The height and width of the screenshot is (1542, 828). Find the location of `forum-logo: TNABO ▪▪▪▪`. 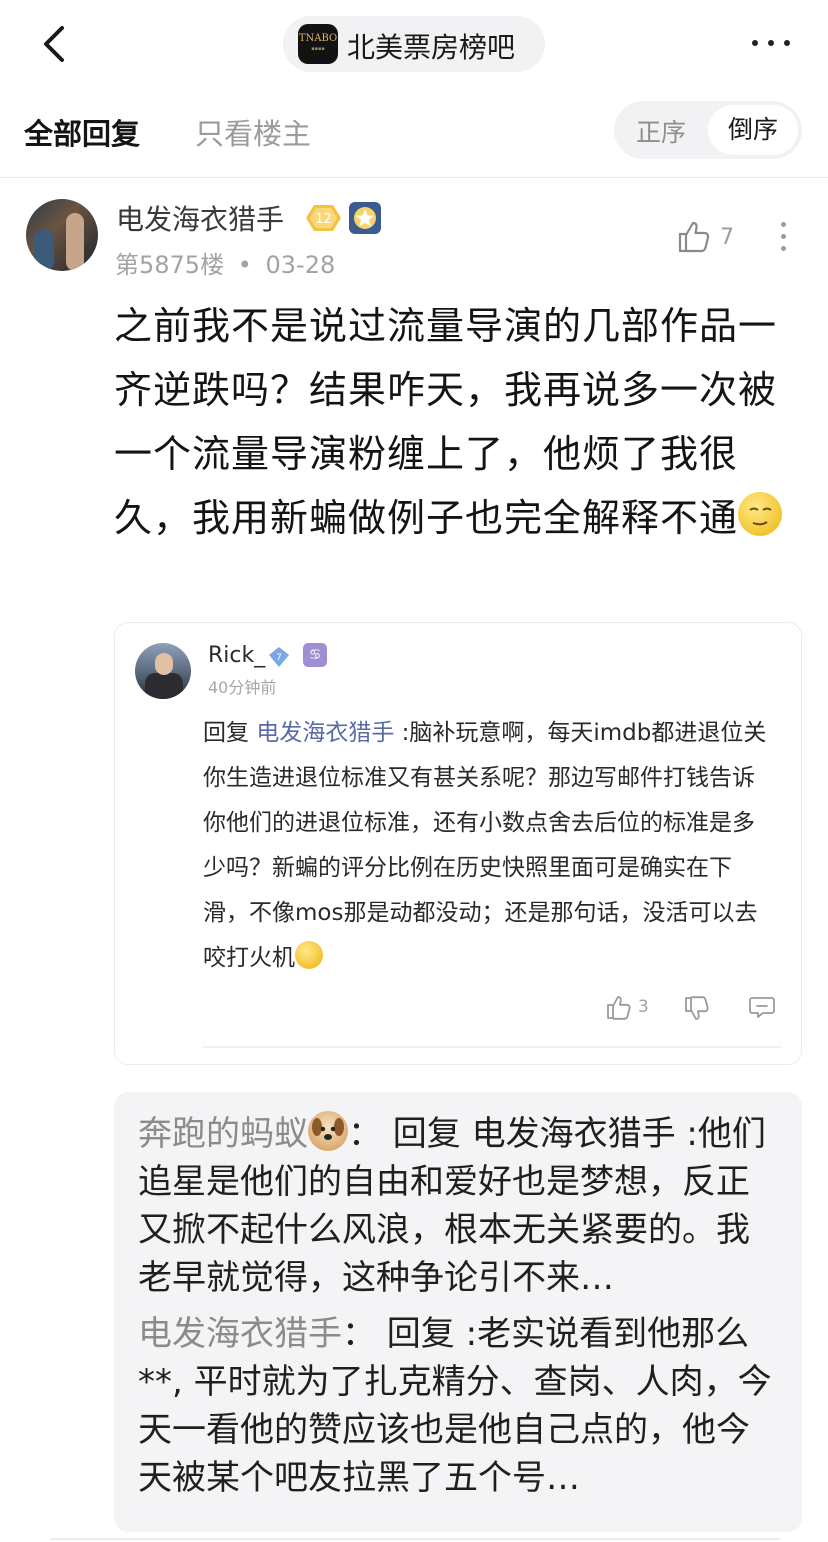

forum-logo: TNABO ▪▪▪▪ is located at coordinates (318, 44).